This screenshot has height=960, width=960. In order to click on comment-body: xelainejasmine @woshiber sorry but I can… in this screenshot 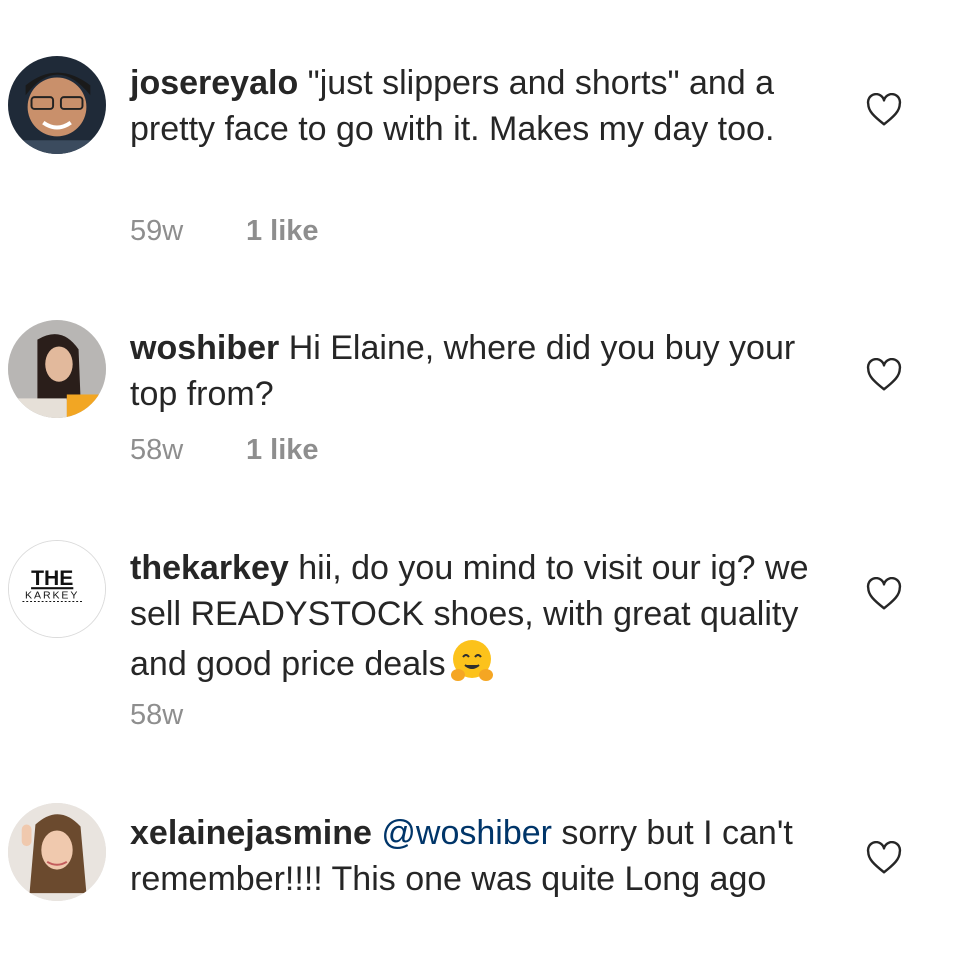, I will do `click(480, 856)`.